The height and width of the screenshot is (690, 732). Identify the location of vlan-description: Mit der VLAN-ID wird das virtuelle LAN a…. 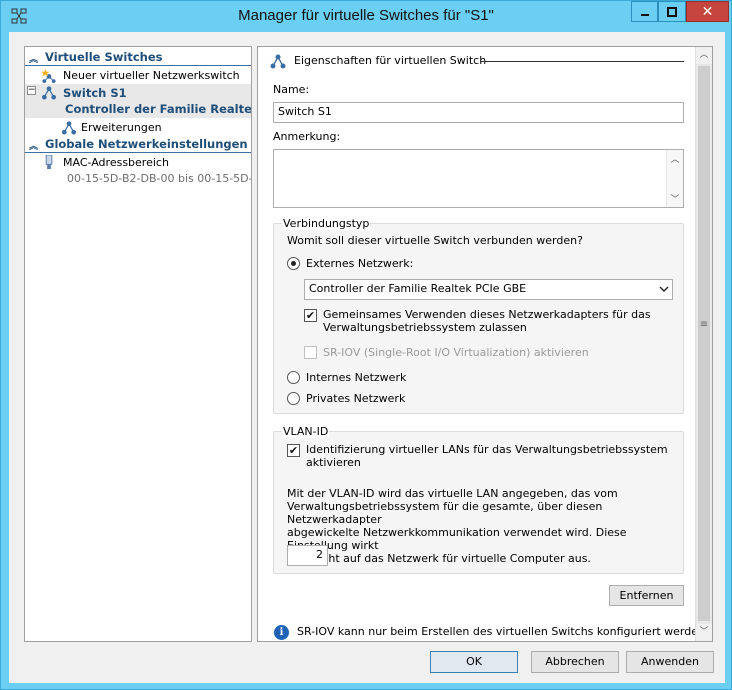
(485, 526).